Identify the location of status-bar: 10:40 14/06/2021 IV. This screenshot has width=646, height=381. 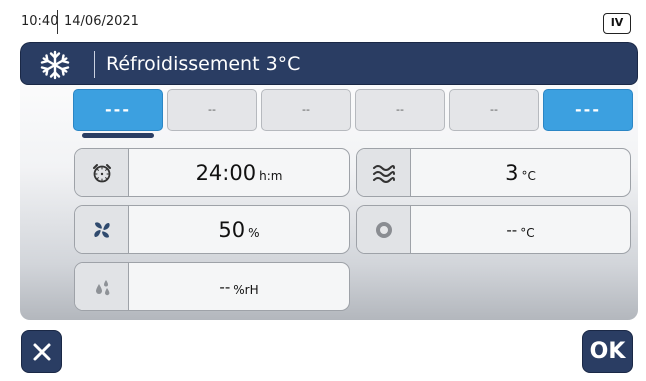
(323, 21).